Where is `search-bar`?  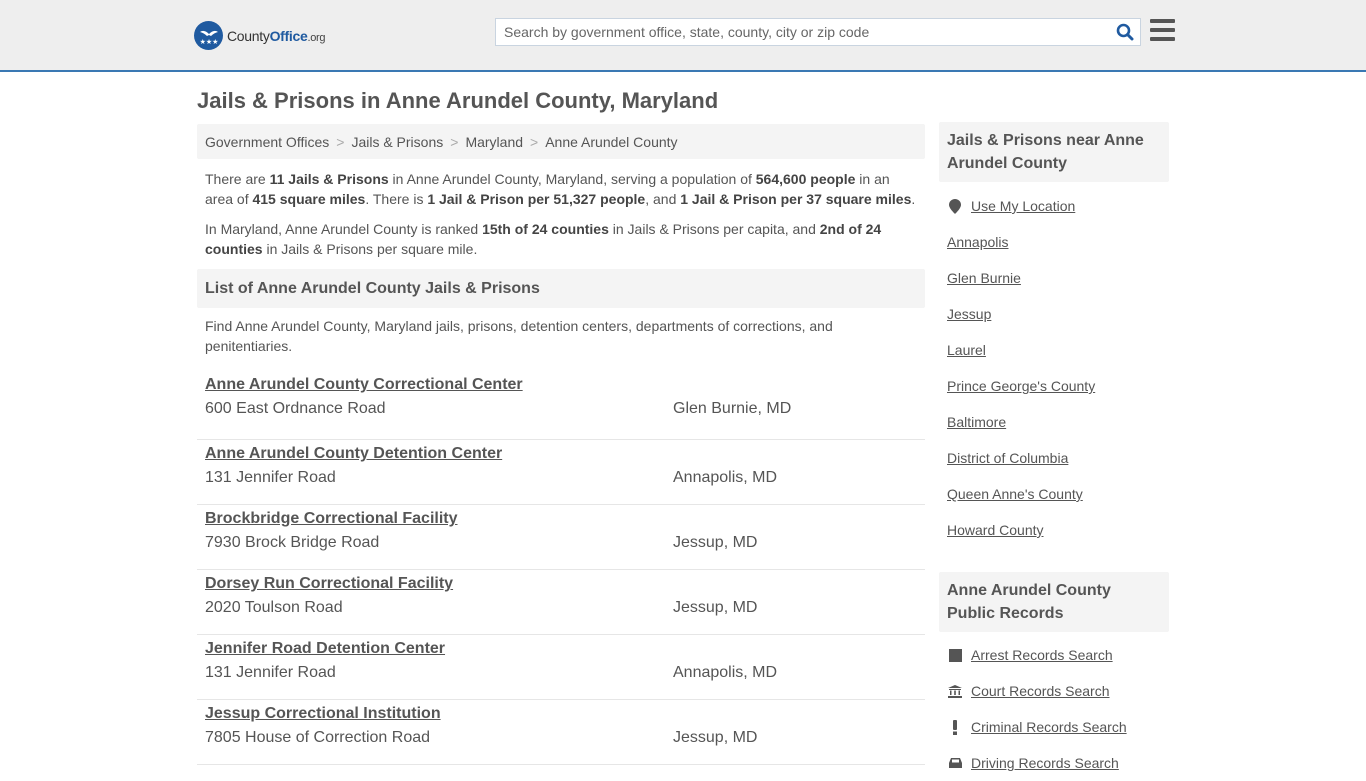
search-bar is located at coordinates (818, 32).